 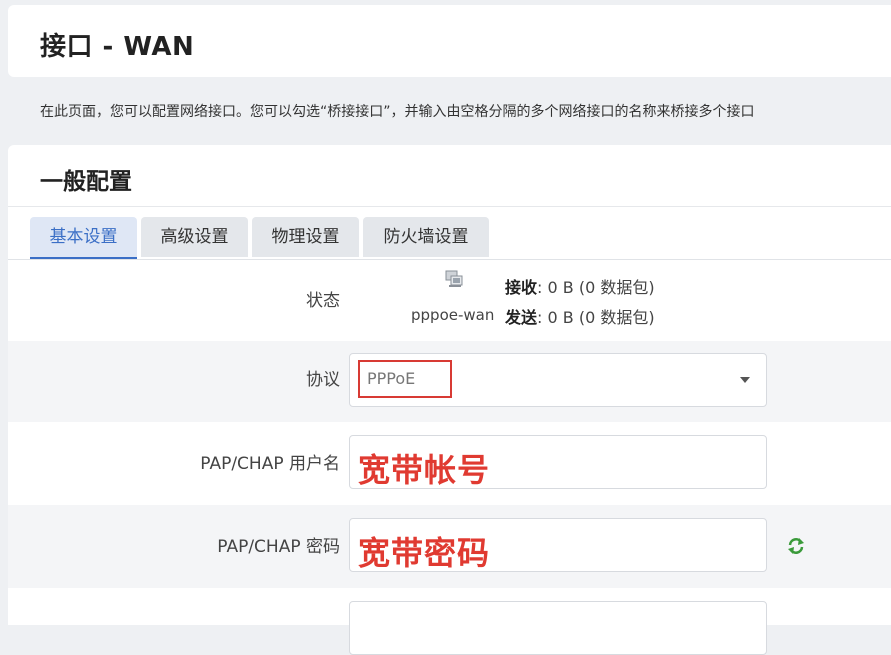 What do you see at coordinates (796, 546) in the screenshot?
I see `refresh-icon` at bounding box center [796, 546].